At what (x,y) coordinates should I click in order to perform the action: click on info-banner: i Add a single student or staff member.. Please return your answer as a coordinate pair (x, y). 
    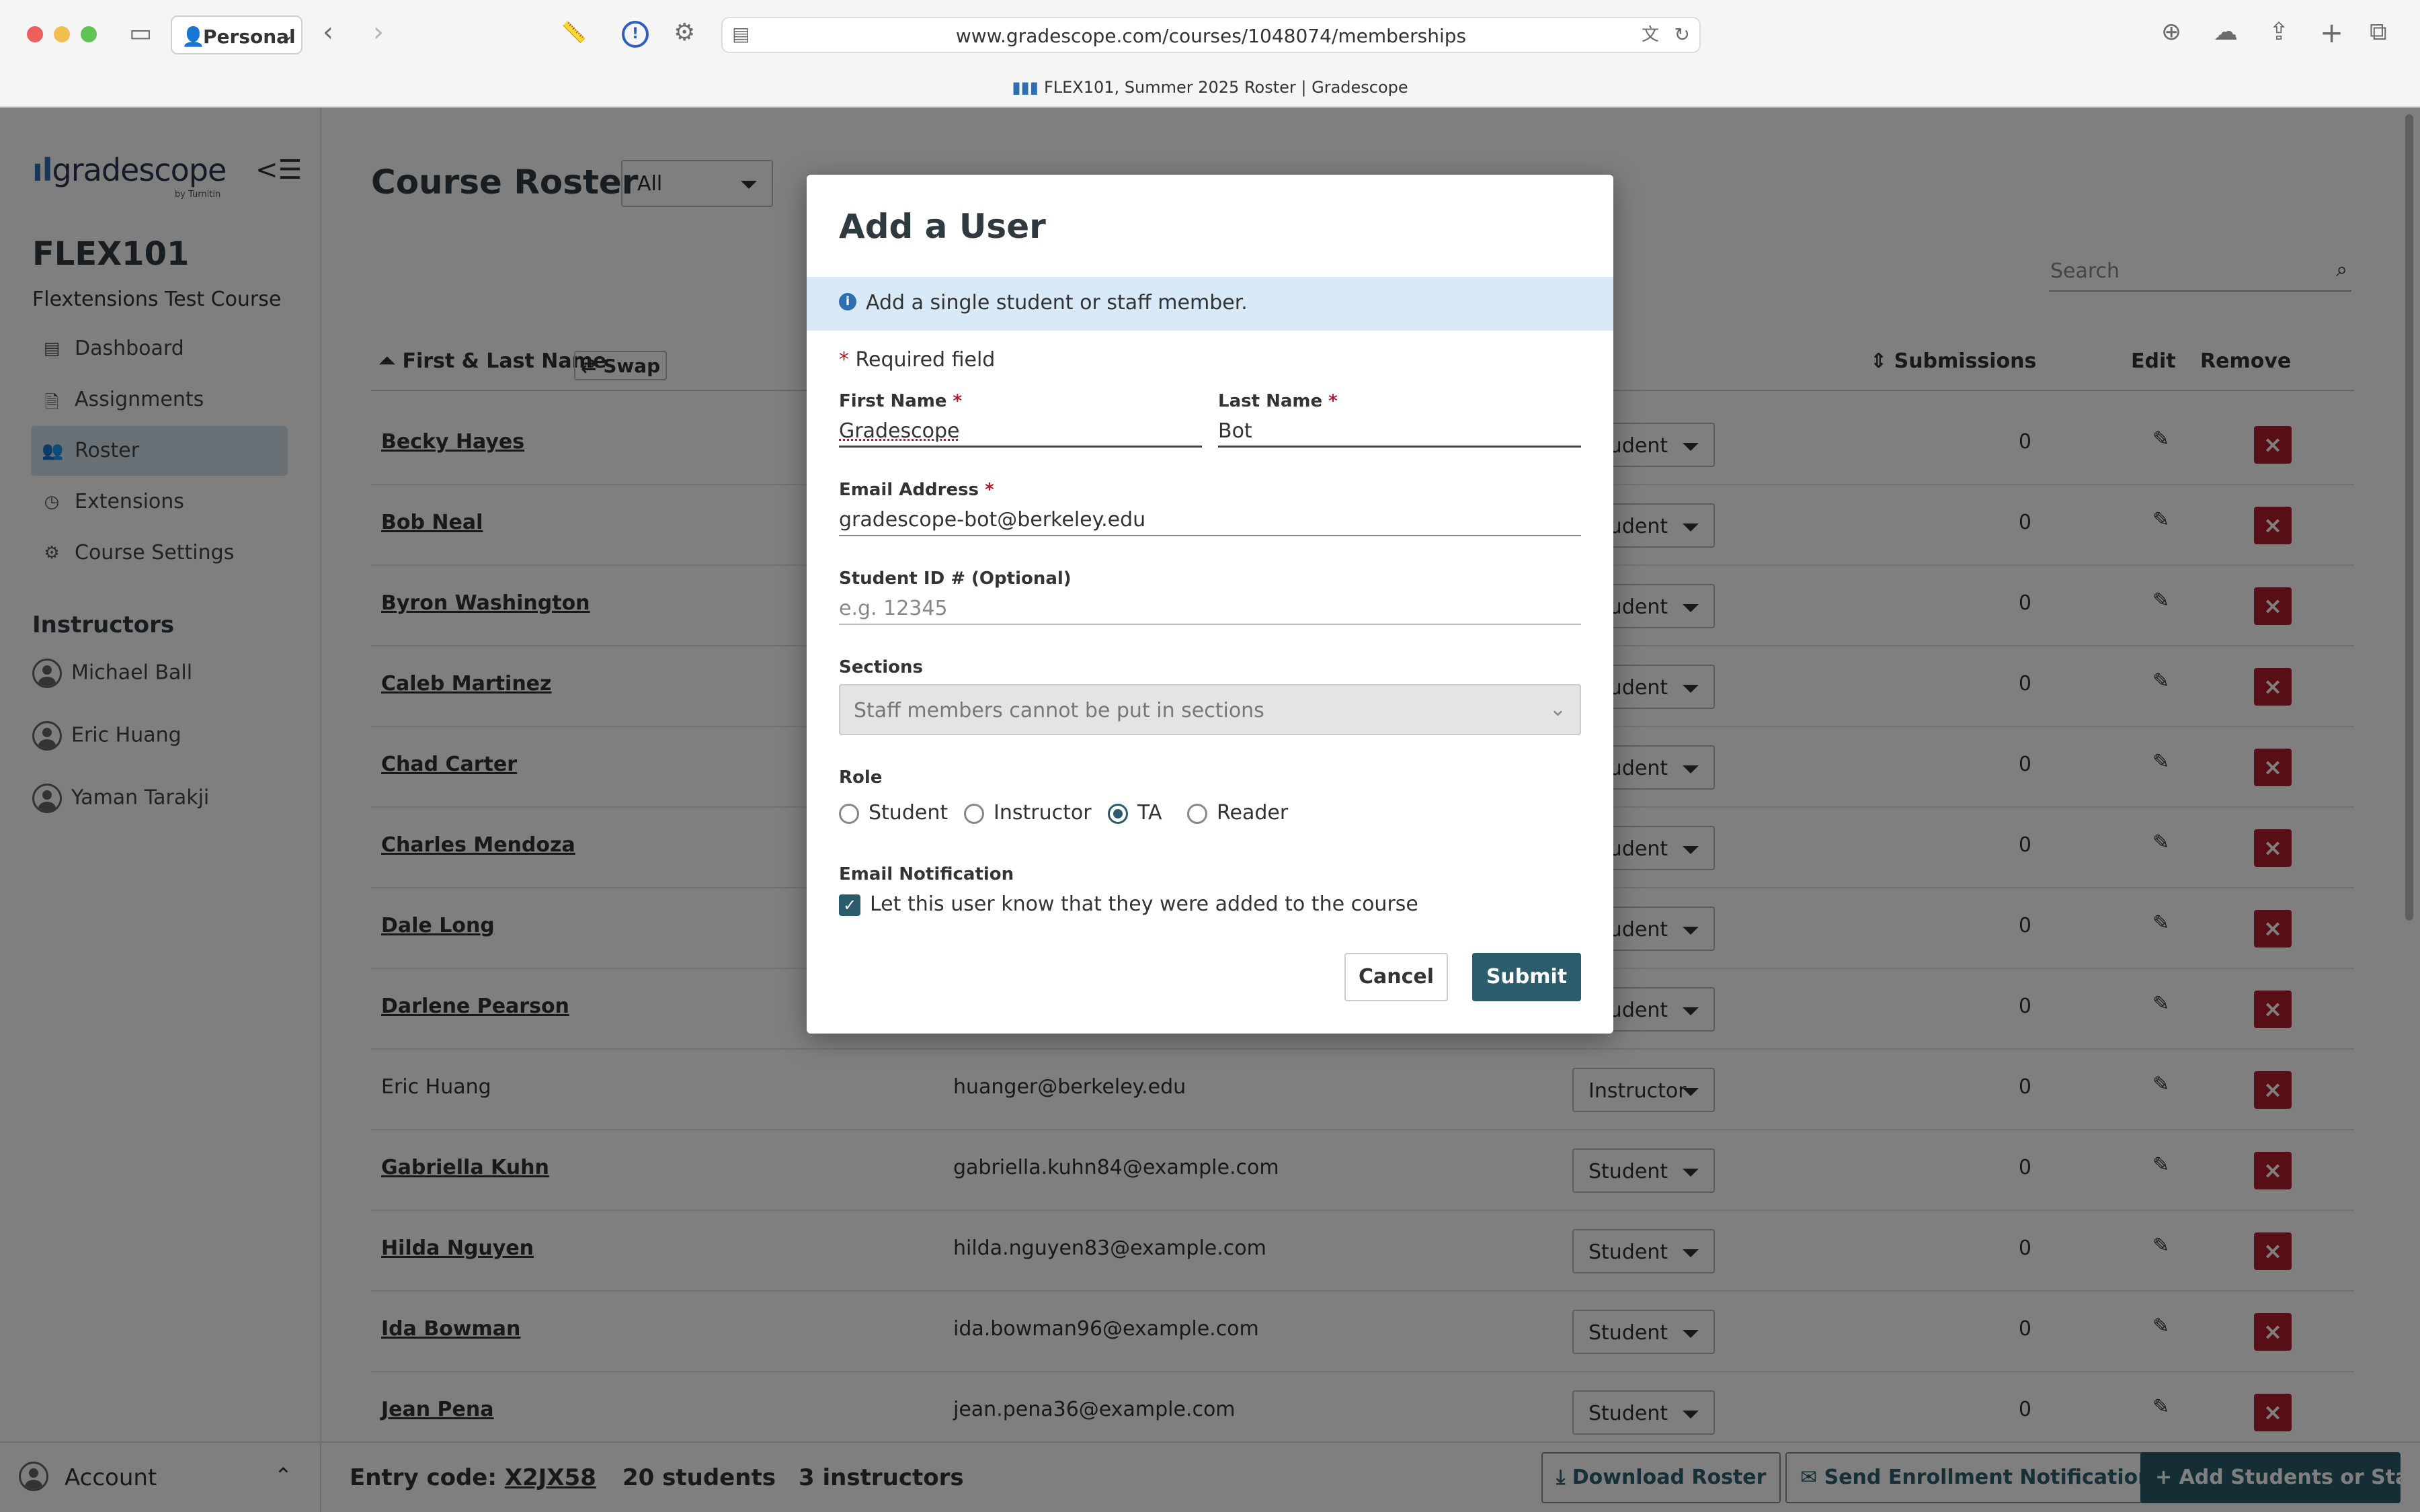
    Looking at the image, I should click on (1210, 304).